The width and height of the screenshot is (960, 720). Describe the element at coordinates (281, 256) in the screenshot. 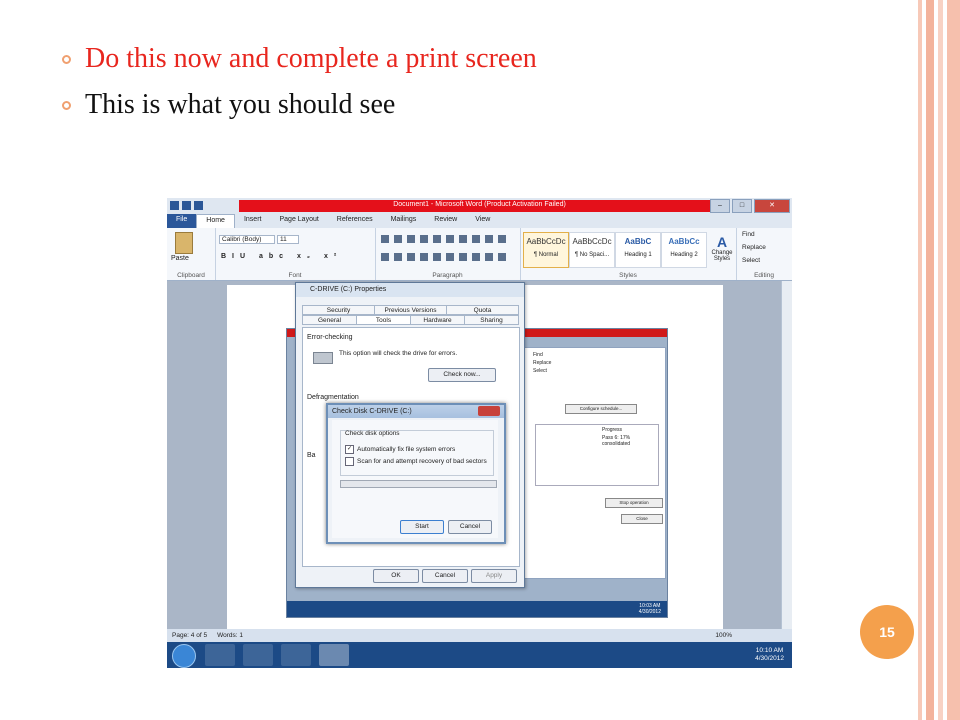

I see `format-buttons: BIU abc x₂ x²` at that location.